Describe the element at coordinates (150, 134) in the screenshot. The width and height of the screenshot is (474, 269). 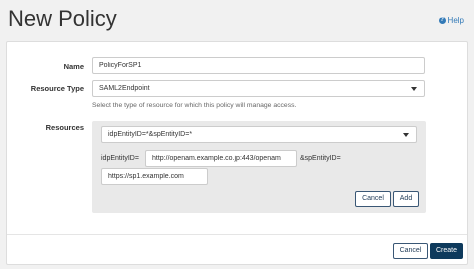
I see `resource-pattern-value: idpEntityID=*&spEntityID=*` at that location.